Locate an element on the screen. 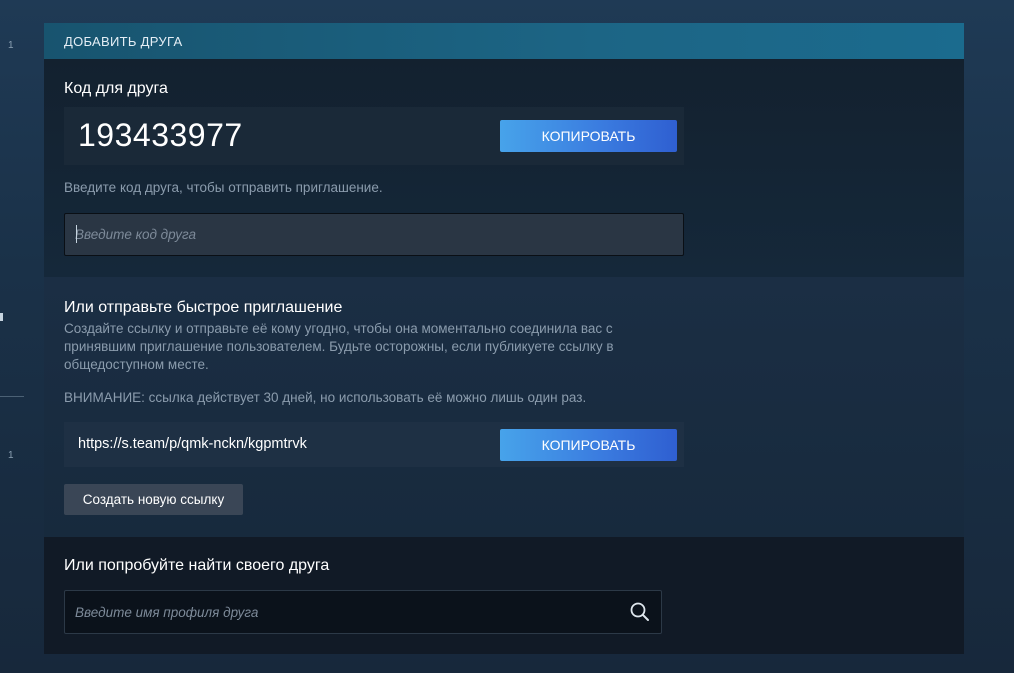  quick-invite-title: Или отправьте быстрое приглашение is located at coordinates (203, 307).